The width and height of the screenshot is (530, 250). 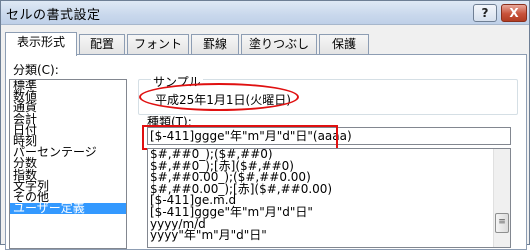 What do you see at coordinates (41, 44) in the screenshot?
I see `tab-number-format: 表示形式` at bounding box center [41, 44].